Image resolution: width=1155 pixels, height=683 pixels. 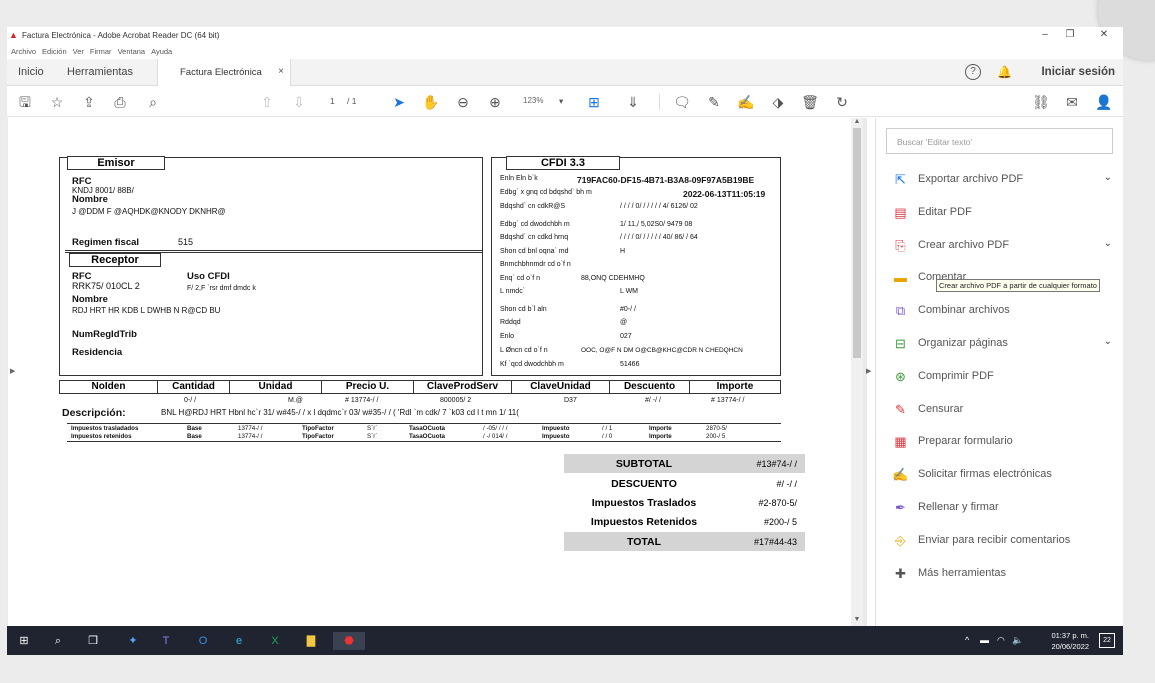 What do you see at coordinates (565, 51) in the screenshot?
I see `menu-bar: Archivo Edición Ver Firmar Ventana Ayuda` at bounding box center [565, 51].